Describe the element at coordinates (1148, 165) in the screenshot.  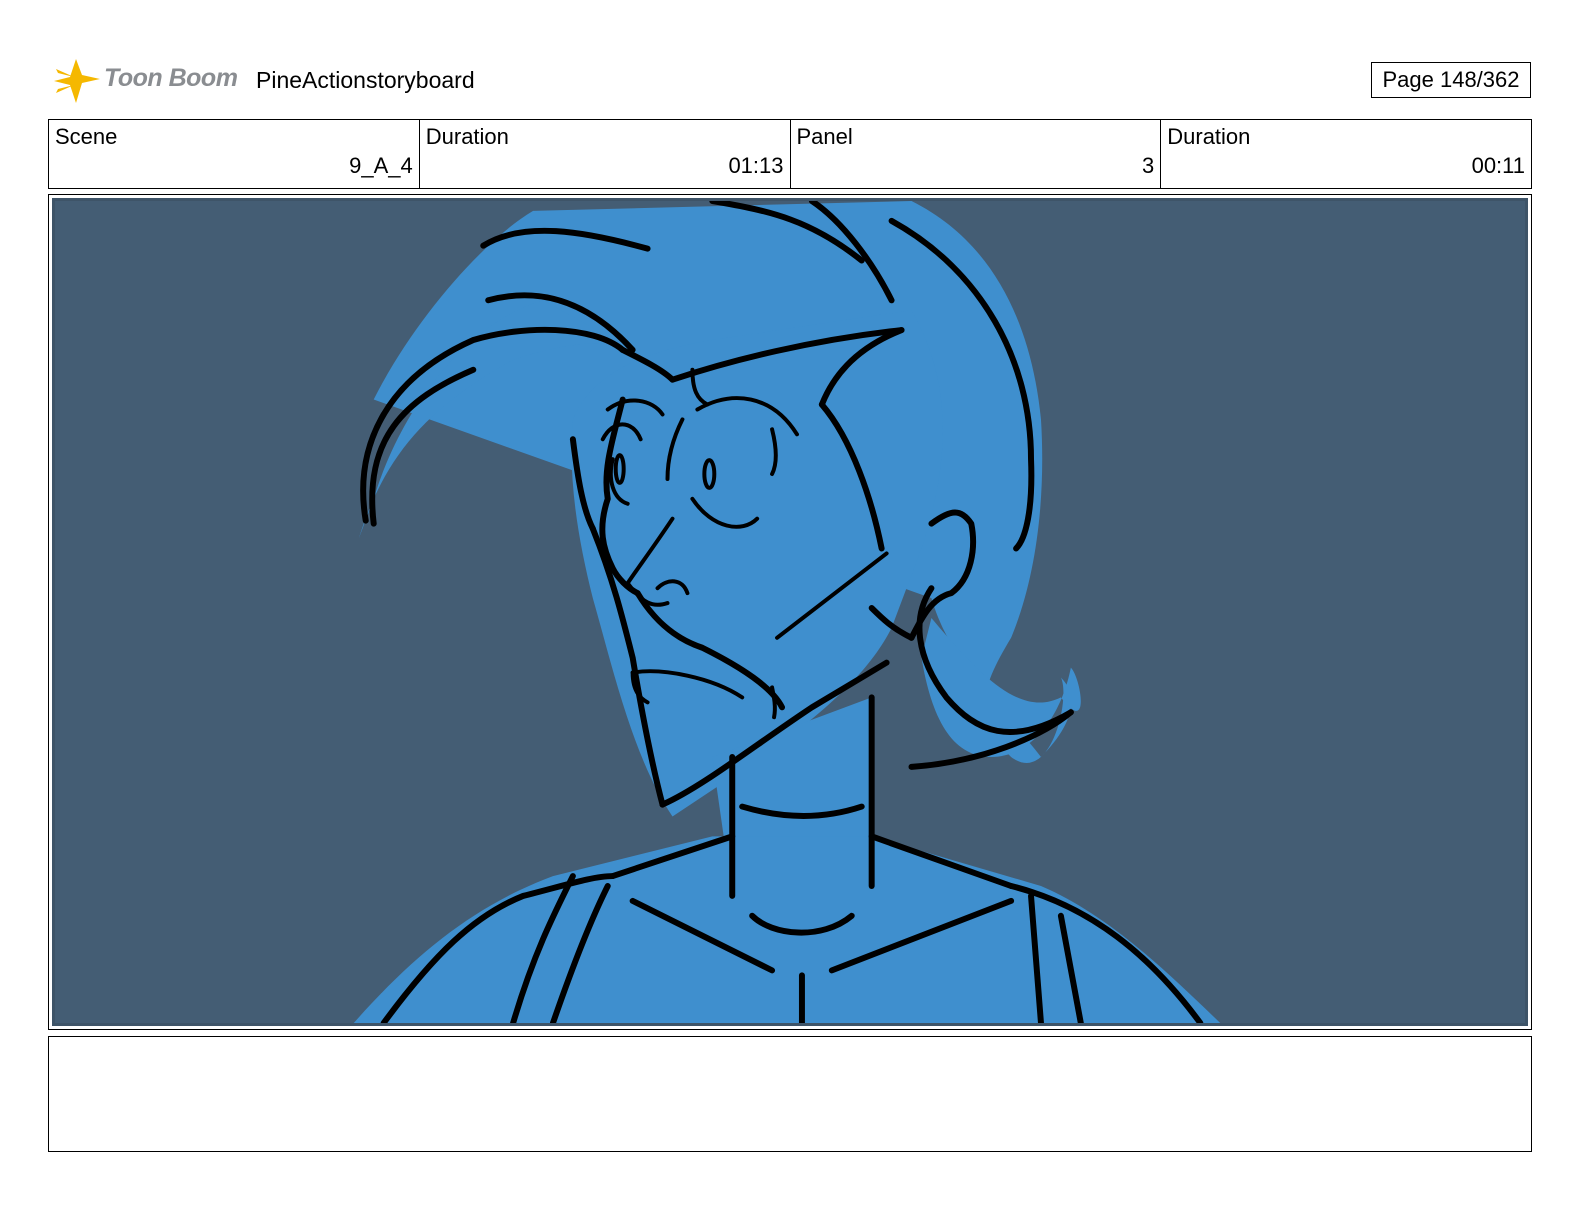
I see `panel-value: 3` at that location.